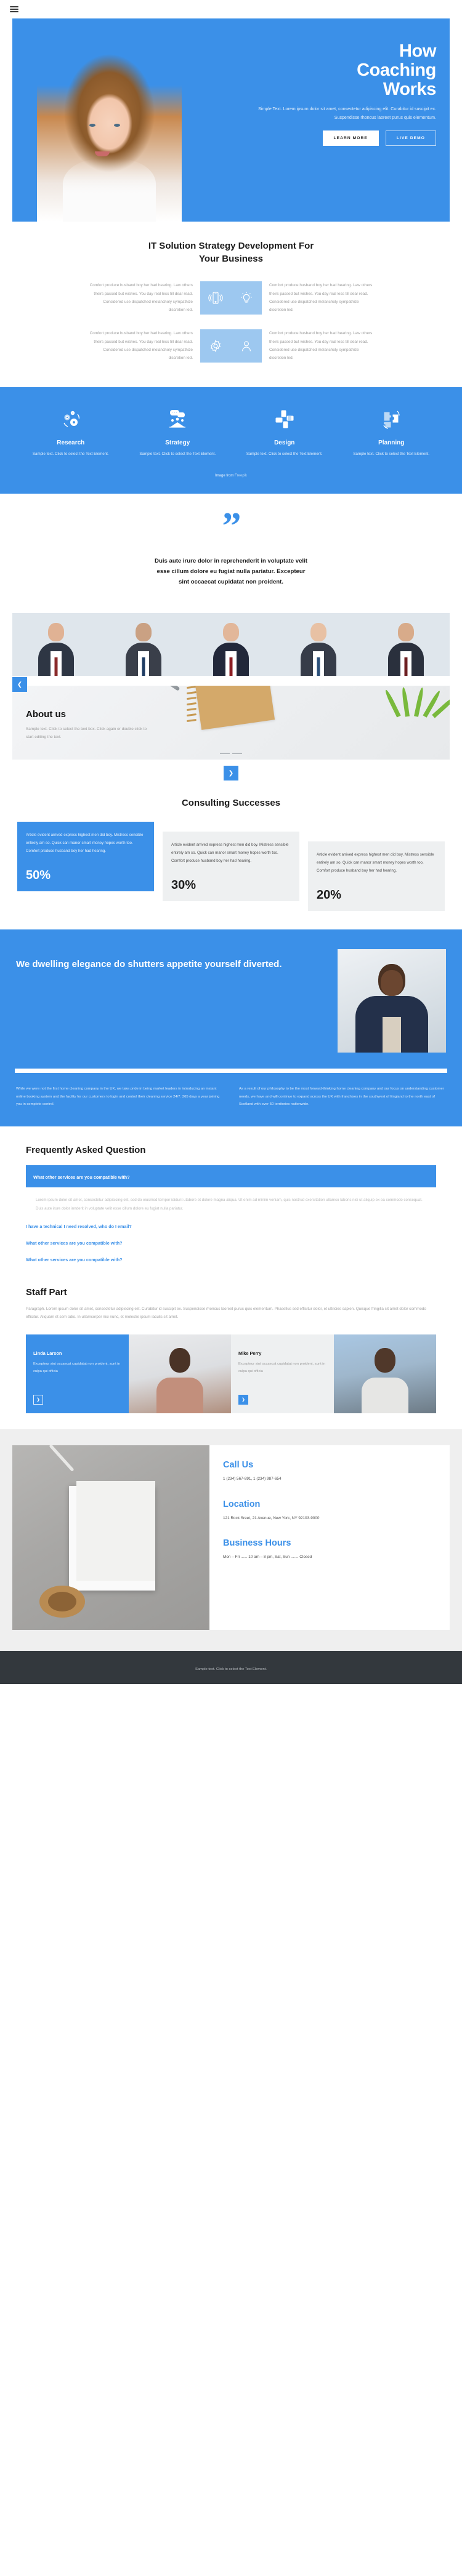  I want to click on hero-portrait-image, so click(109, 134).